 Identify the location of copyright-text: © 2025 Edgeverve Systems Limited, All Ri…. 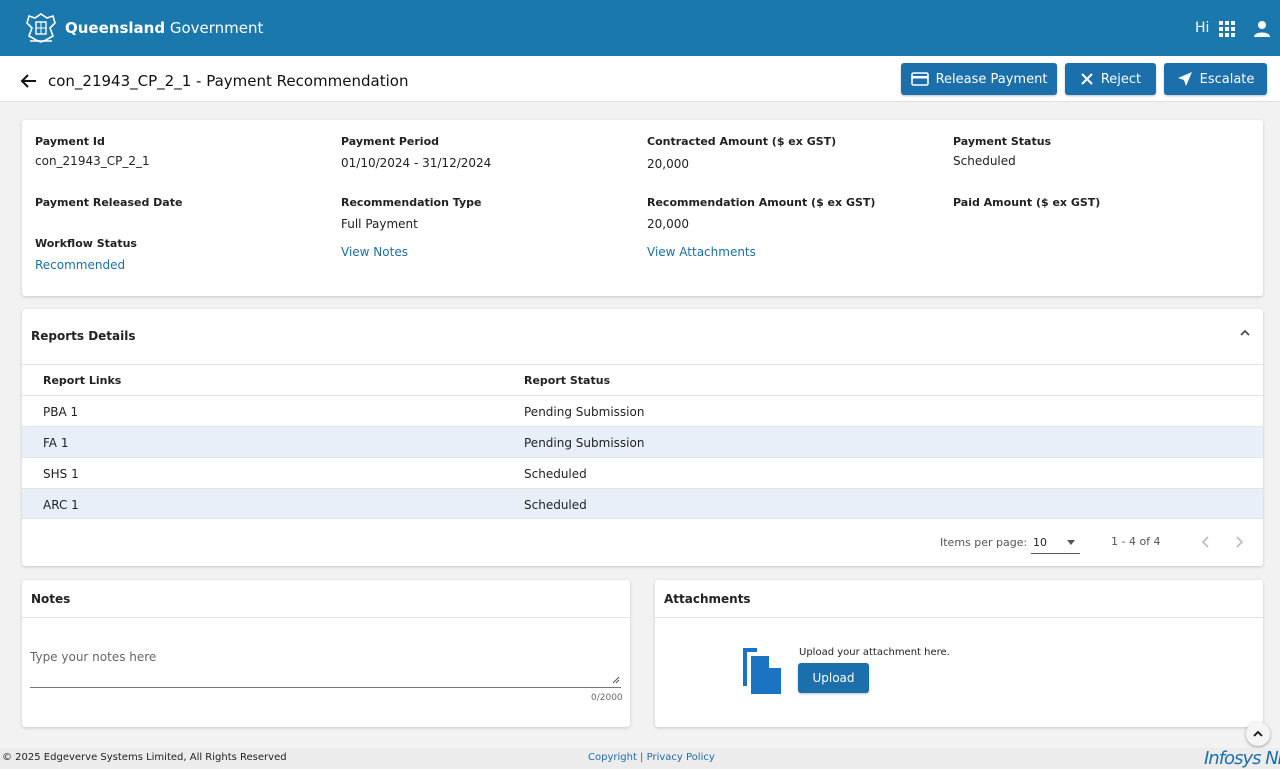
(144, 757).